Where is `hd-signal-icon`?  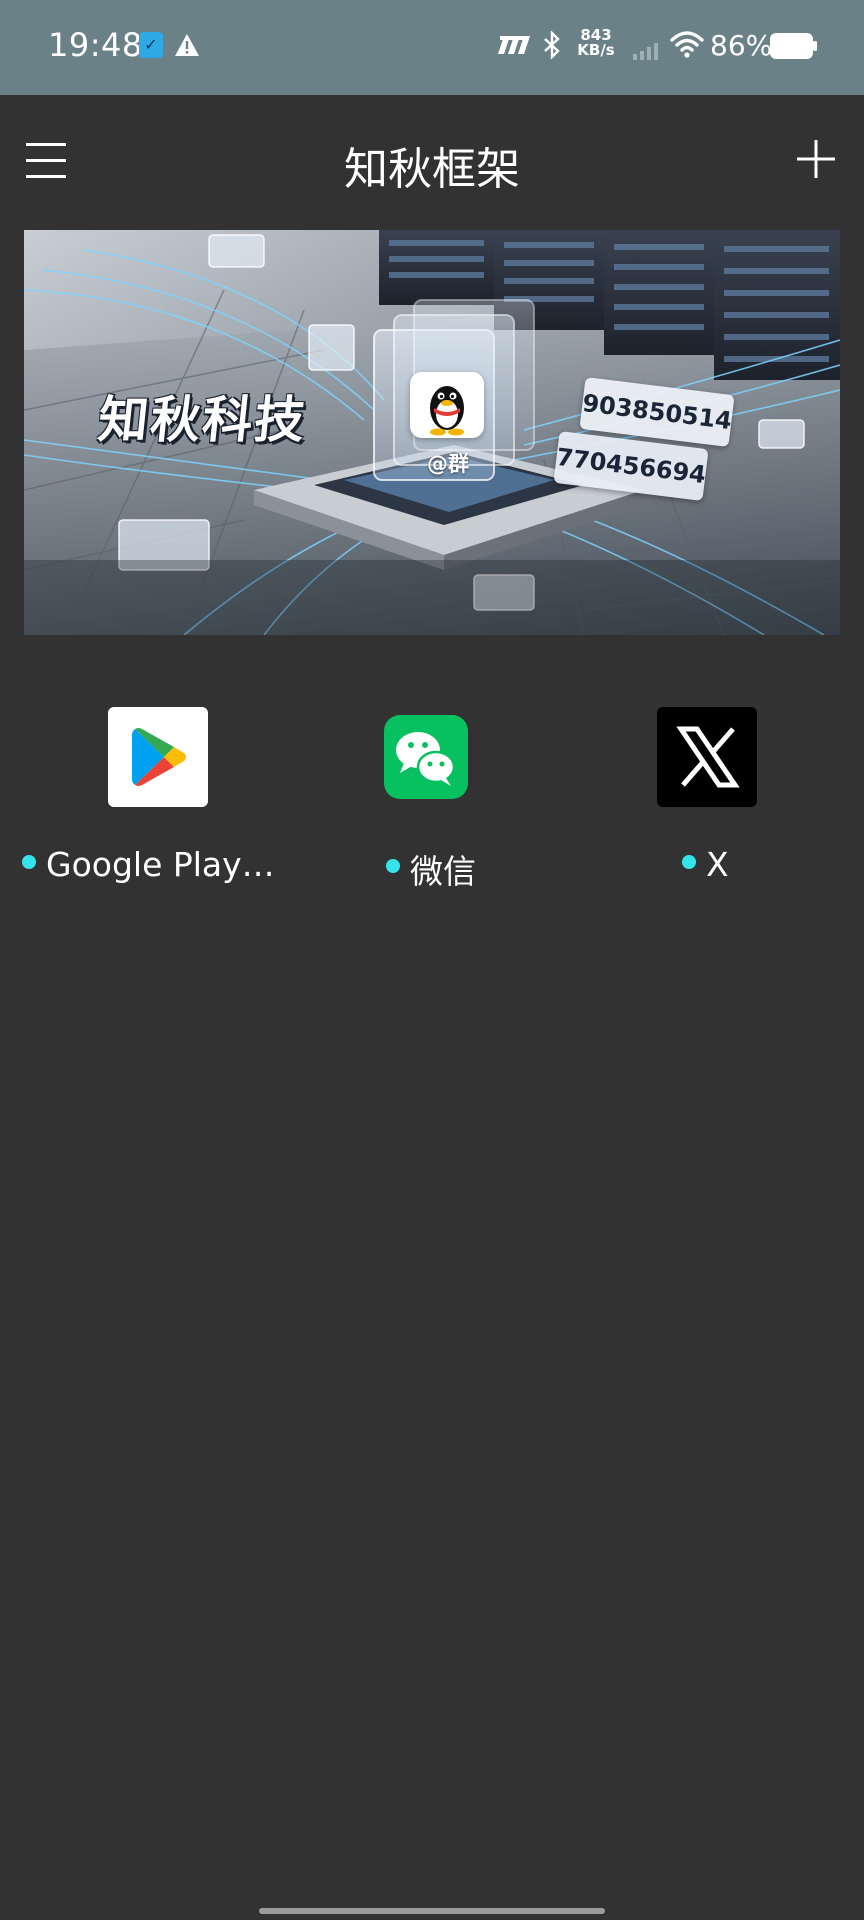
hd-signal-icon is located at coordinates (514, 45).